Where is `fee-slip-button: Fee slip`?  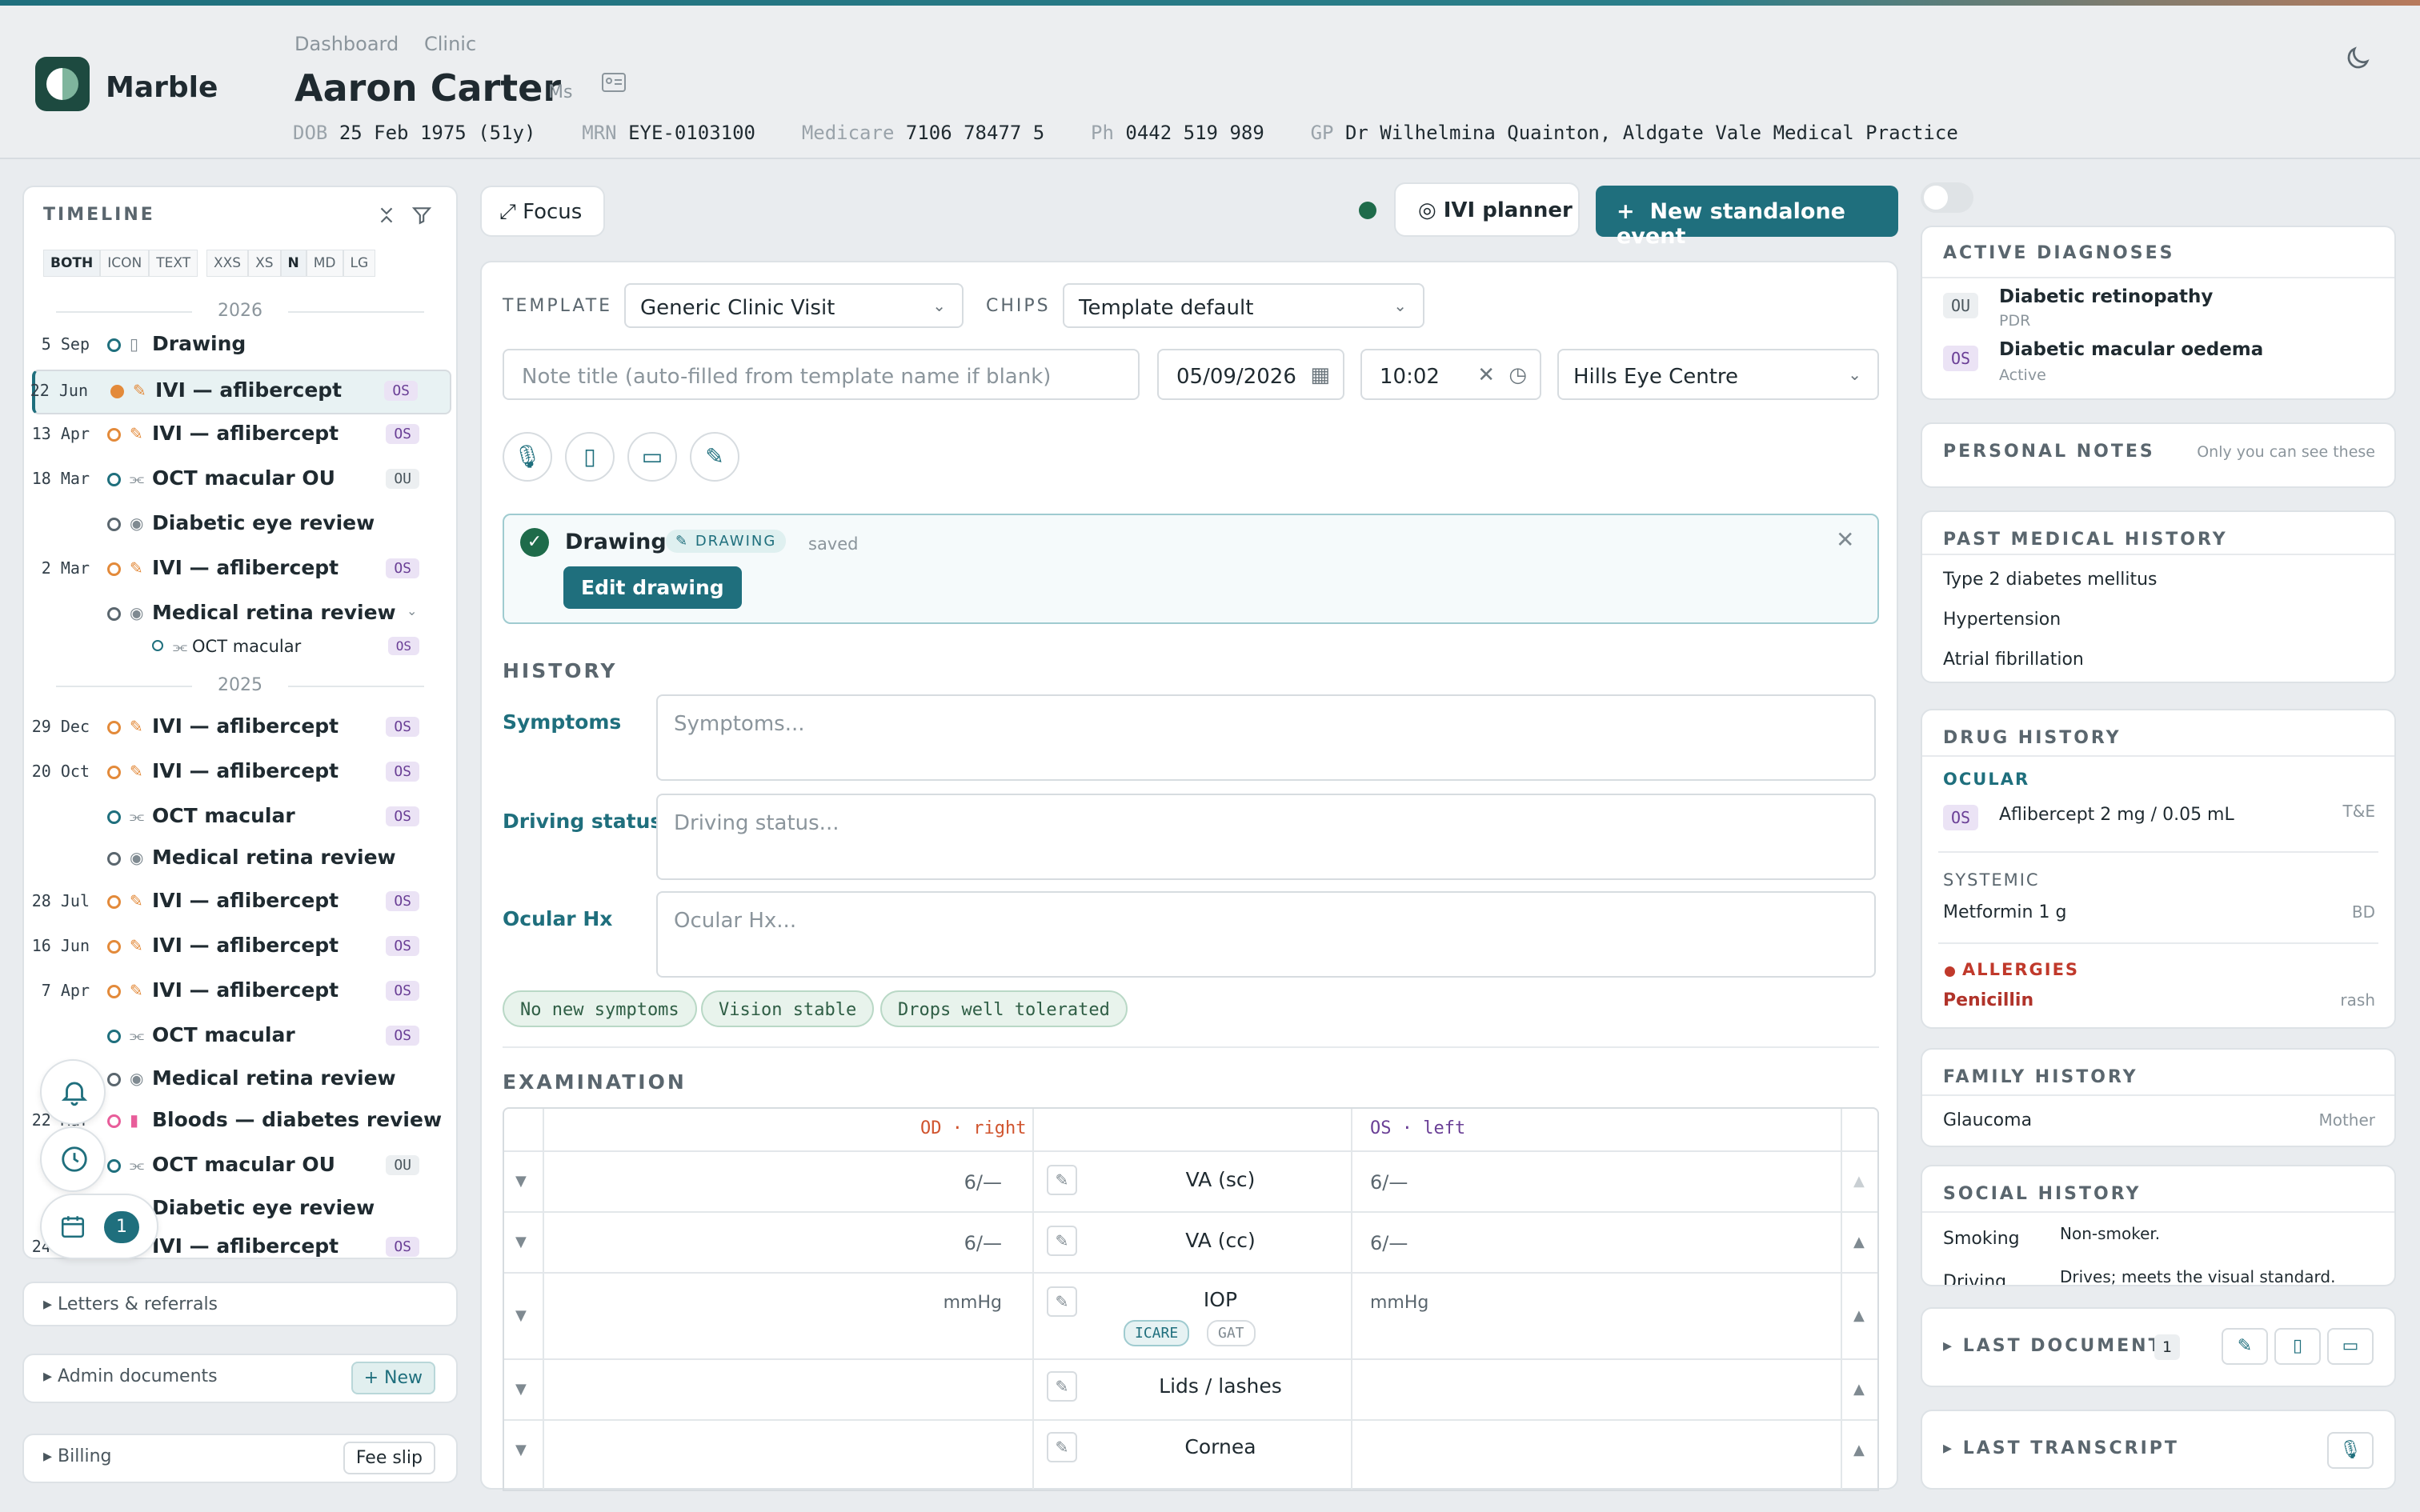 fee-slip-button: Fee slip is located at coordinates (389, 1458).